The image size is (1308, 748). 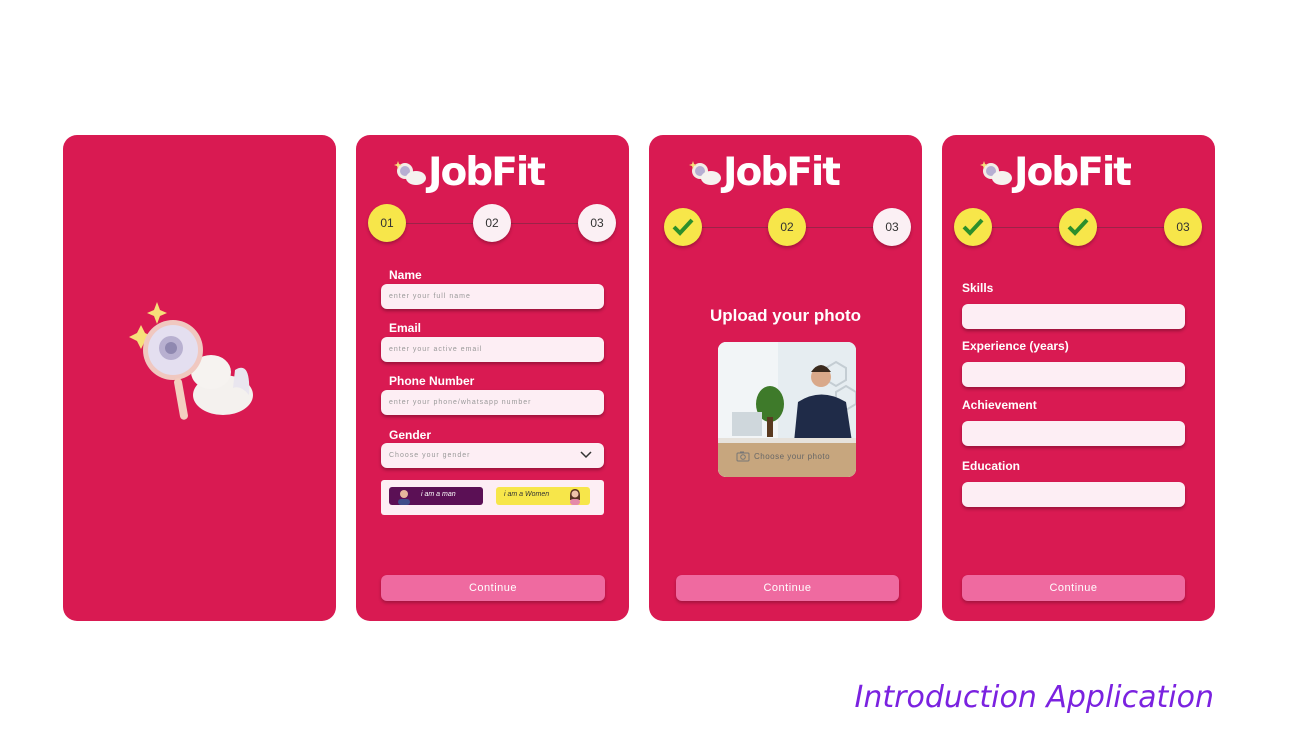 I want to click on gender-select: Choose your gender, so click(x=492, y=455).